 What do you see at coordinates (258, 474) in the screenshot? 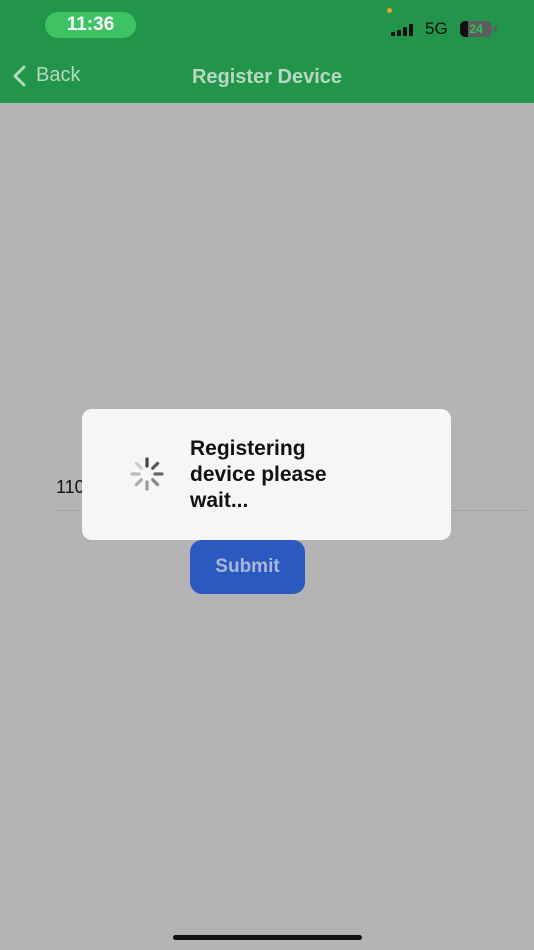
I see `dialog-message-line: device please` at bounding box center [258, 474].